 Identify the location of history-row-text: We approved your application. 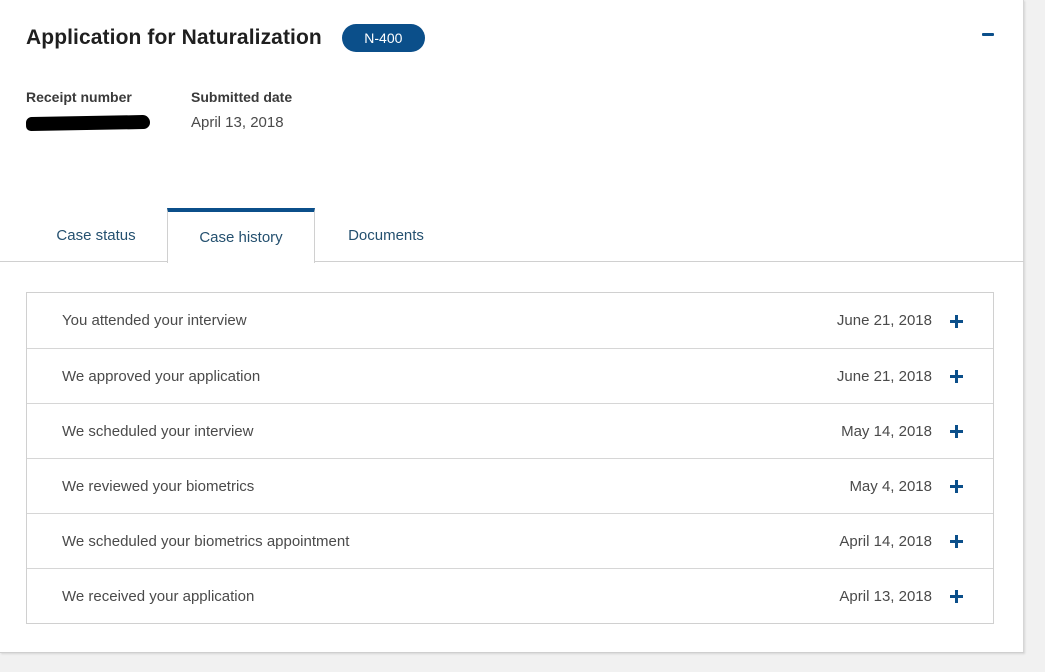
(161, 376).